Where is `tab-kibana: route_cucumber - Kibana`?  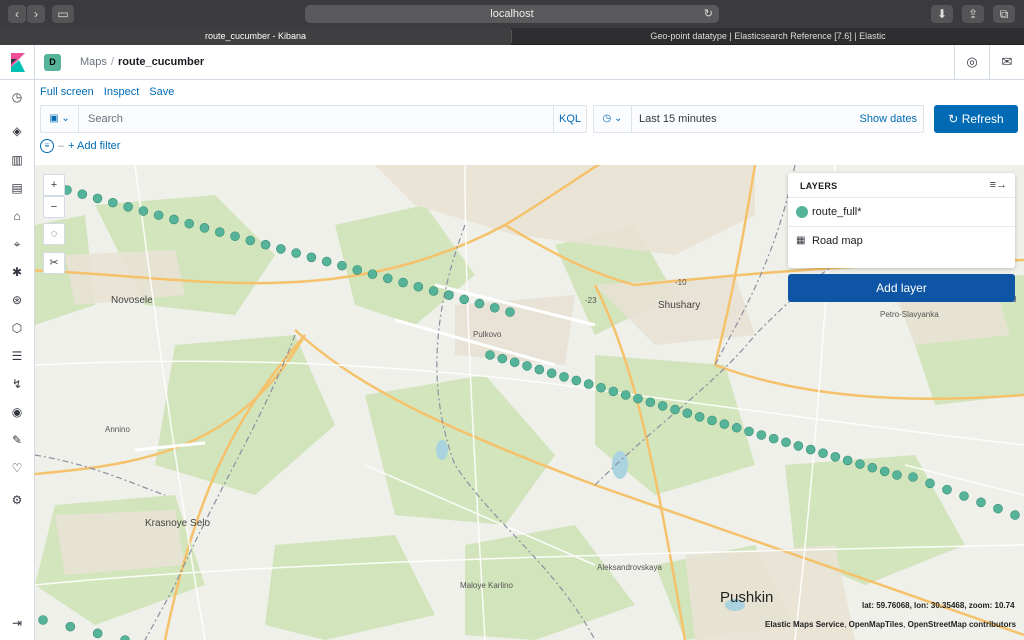
tab-kibana: route_cucumber - Kibana is located at coordinates (255, 36).